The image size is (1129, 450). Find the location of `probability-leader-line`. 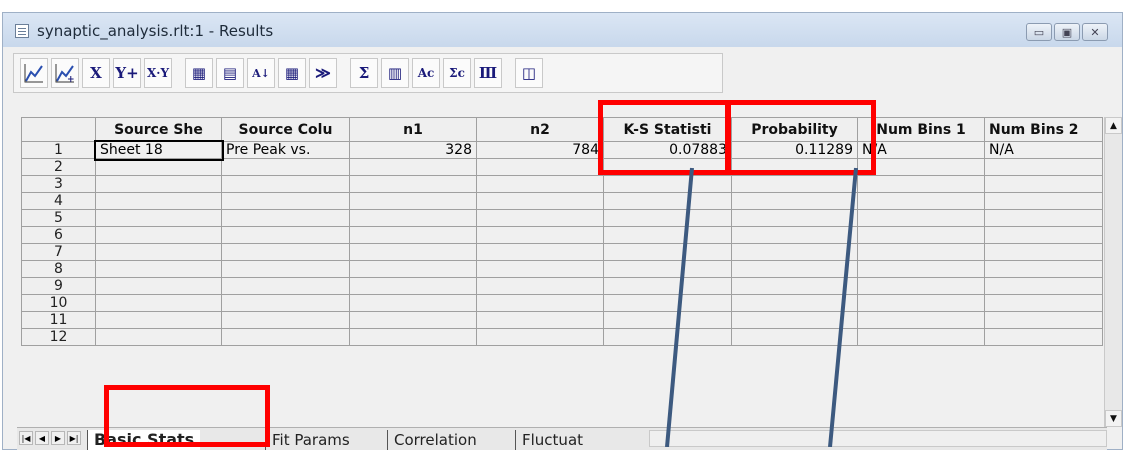

probability-leader-line is located at coordinates (843, 307).